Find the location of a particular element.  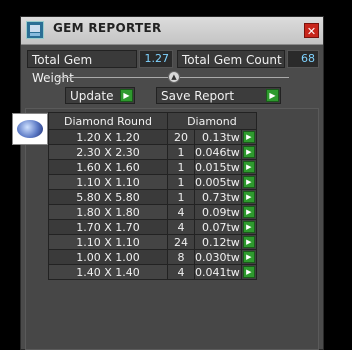

gem-size-cell: 1.00 X 1.00 is located at coordinates (108, 257).